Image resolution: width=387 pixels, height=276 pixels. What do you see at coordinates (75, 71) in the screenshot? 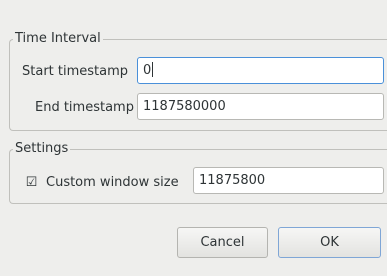
I see `start-timestamp-label: Start timestamp` at bounding box center [75, 71].